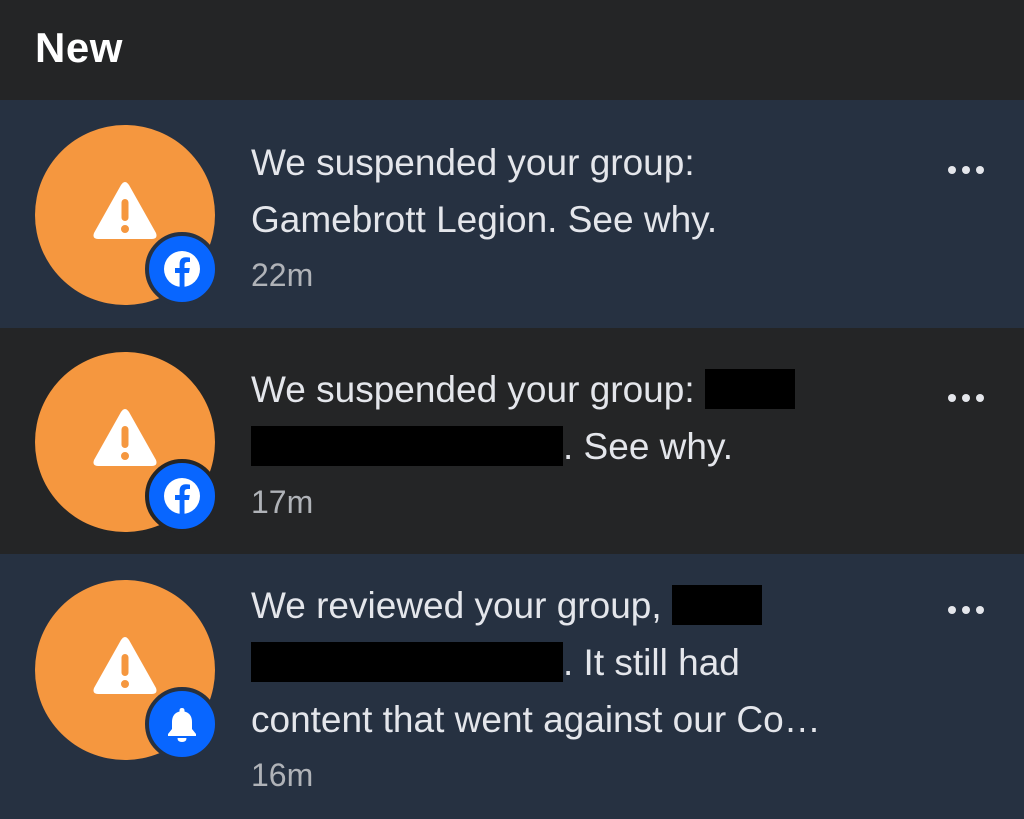  I want to click on bell-icon, so click(182, 725).